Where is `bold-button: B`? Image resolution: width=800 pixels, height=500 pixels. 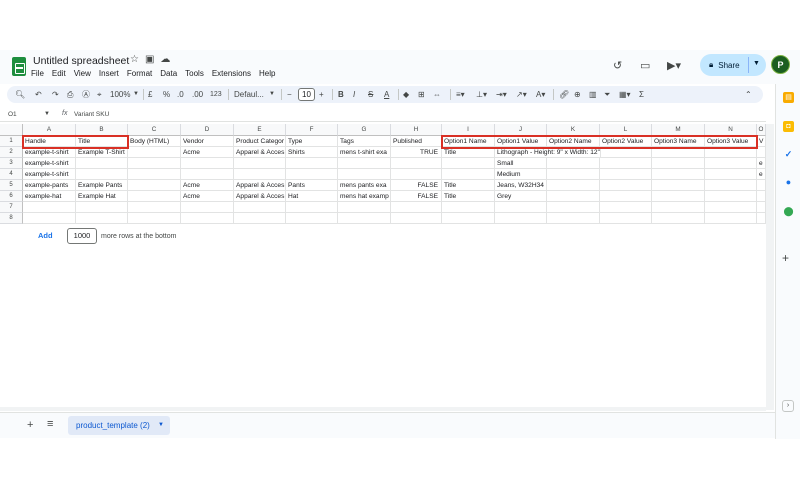
bold-button: B is located at coordinates (341, 94).